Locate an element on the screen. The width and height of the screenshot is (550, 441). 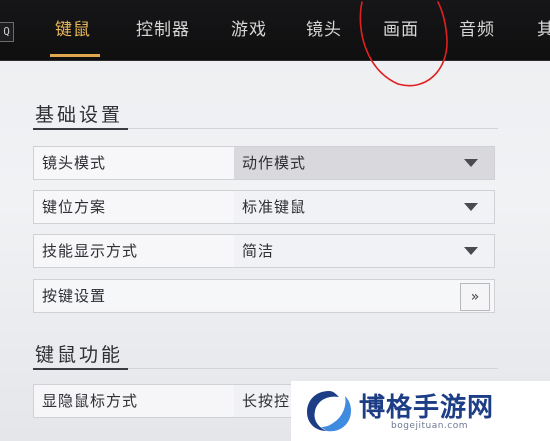
top-tab-bar: Q 键鼠 控制器 游戏 镜头 画面 音频 其 is located at coordinates (275, 30).